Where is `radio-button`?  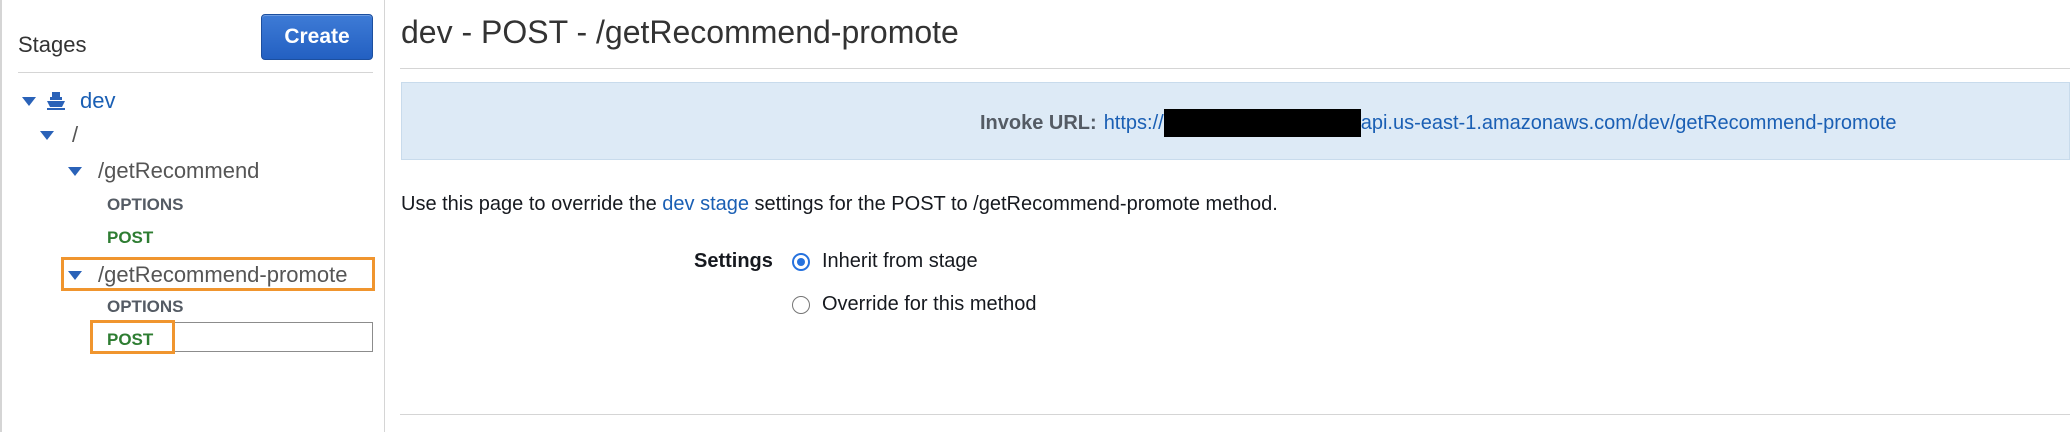 radio-button is located at coordinates (801, 304).